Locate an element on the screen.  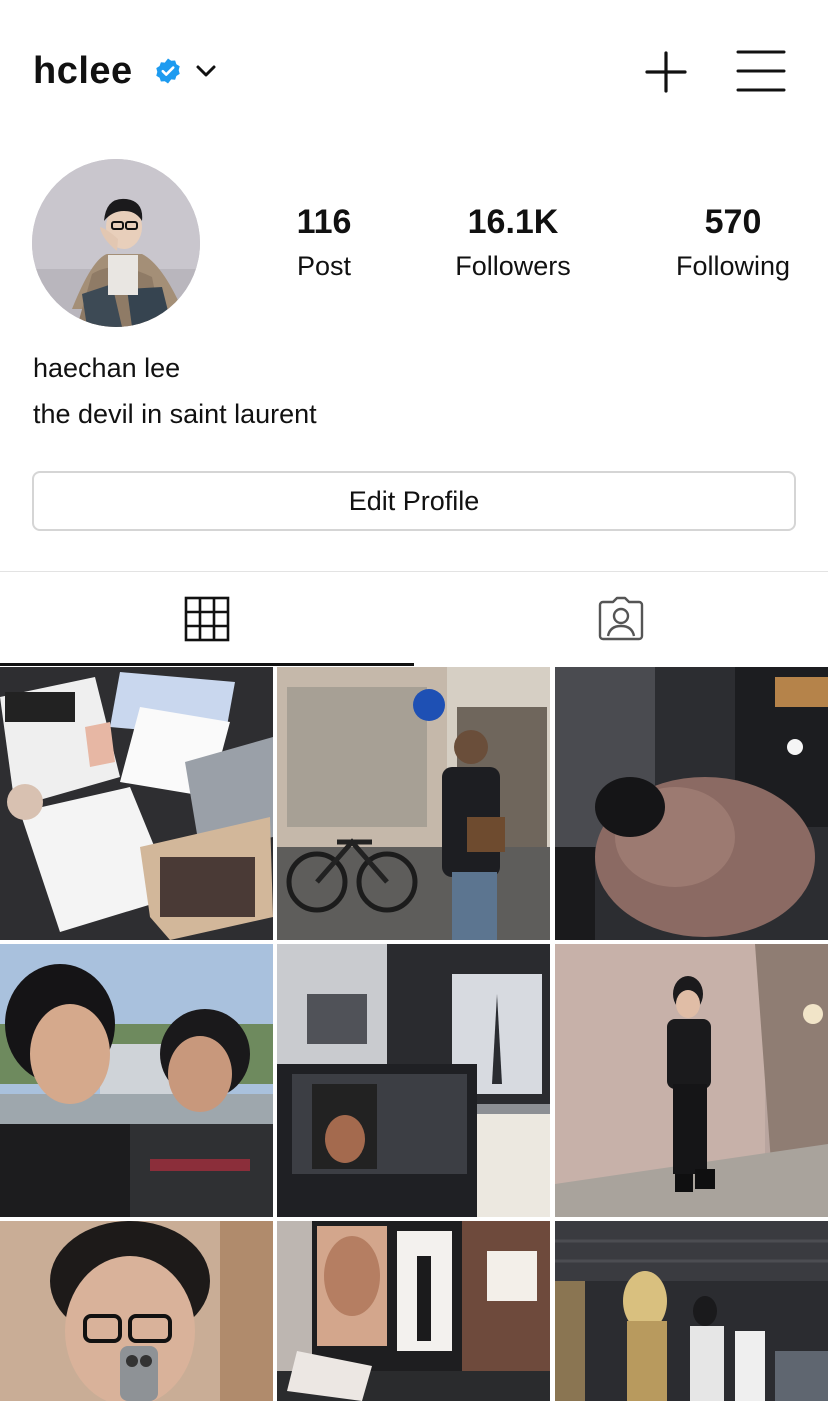
chevron-down-icon is located at coordinates (206, 71).